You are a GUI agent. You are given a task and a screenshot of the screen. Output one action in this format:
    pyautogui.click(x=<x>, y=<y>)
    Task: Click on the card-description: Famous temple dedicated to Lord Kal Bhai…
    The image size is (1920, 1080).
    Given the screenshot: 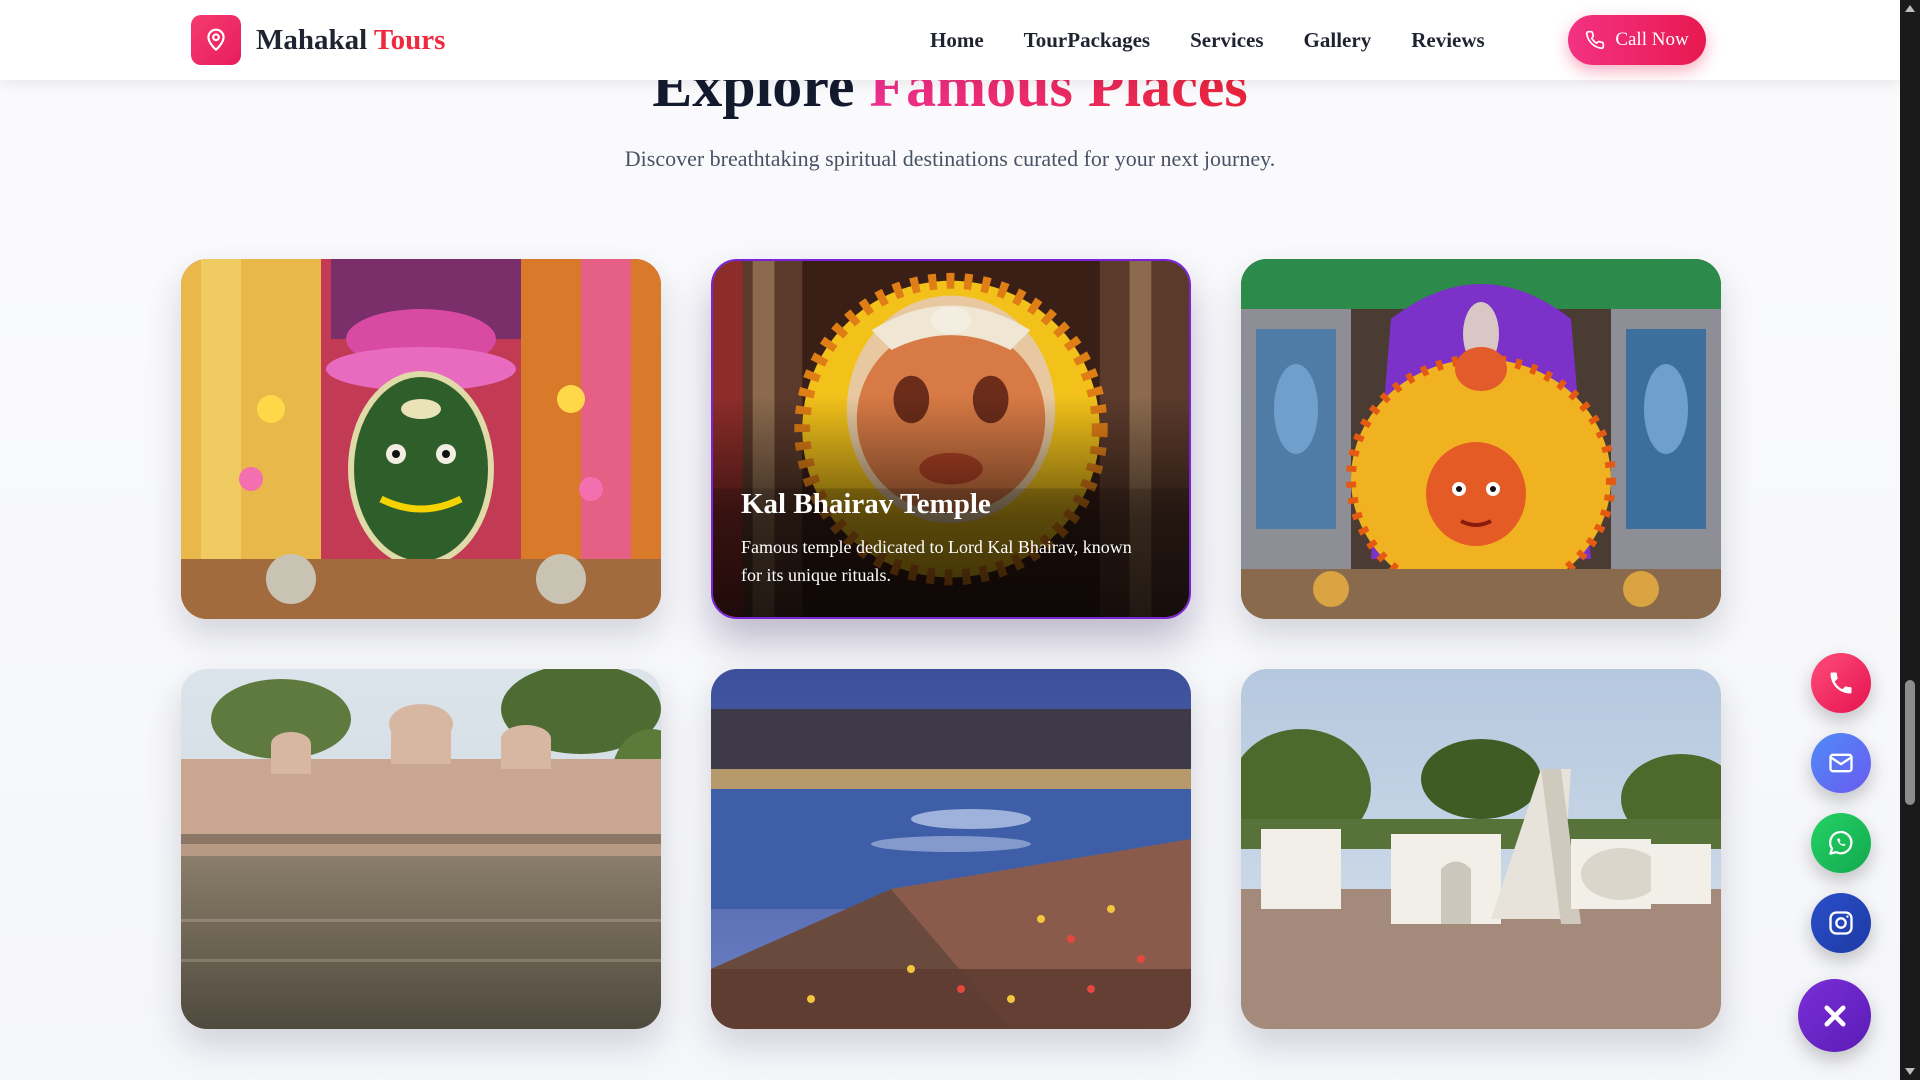 What is the action you would take?
    pyautogui.click(x=936, y=561)
    